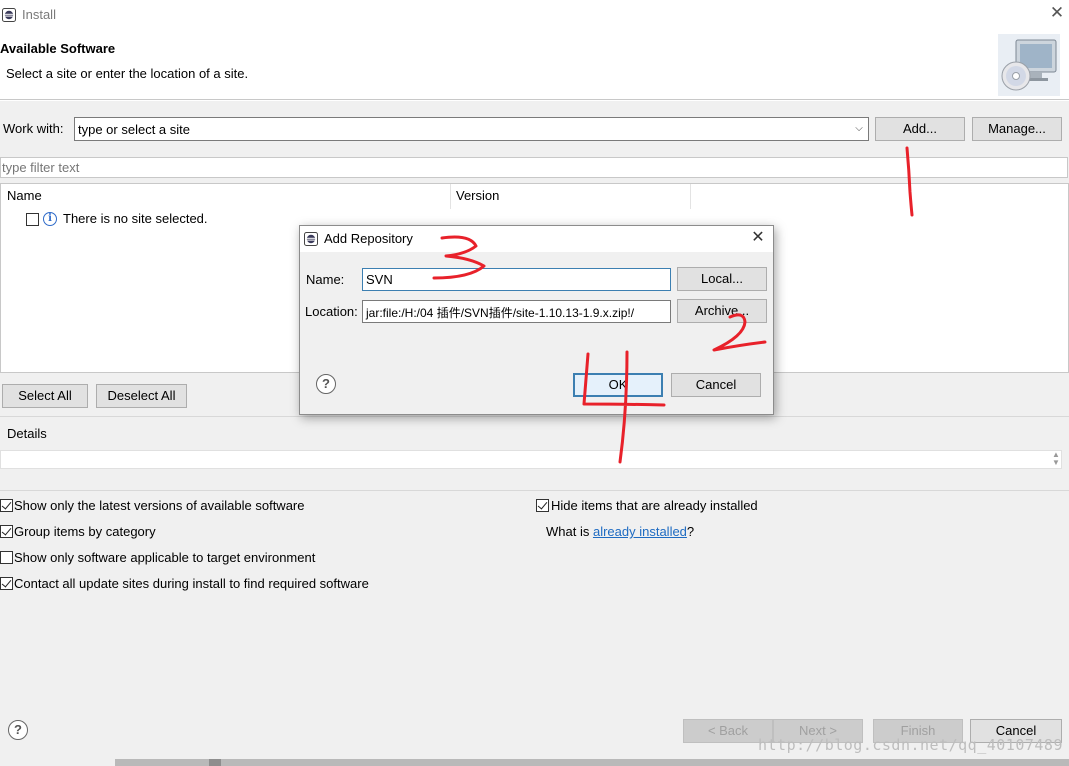 Image resolution: width=1069 pixels, height=766 pixels. Describe the element at coordinates (331, 311) in the screenshot. I see `repo-location-label: Location:` at that location.